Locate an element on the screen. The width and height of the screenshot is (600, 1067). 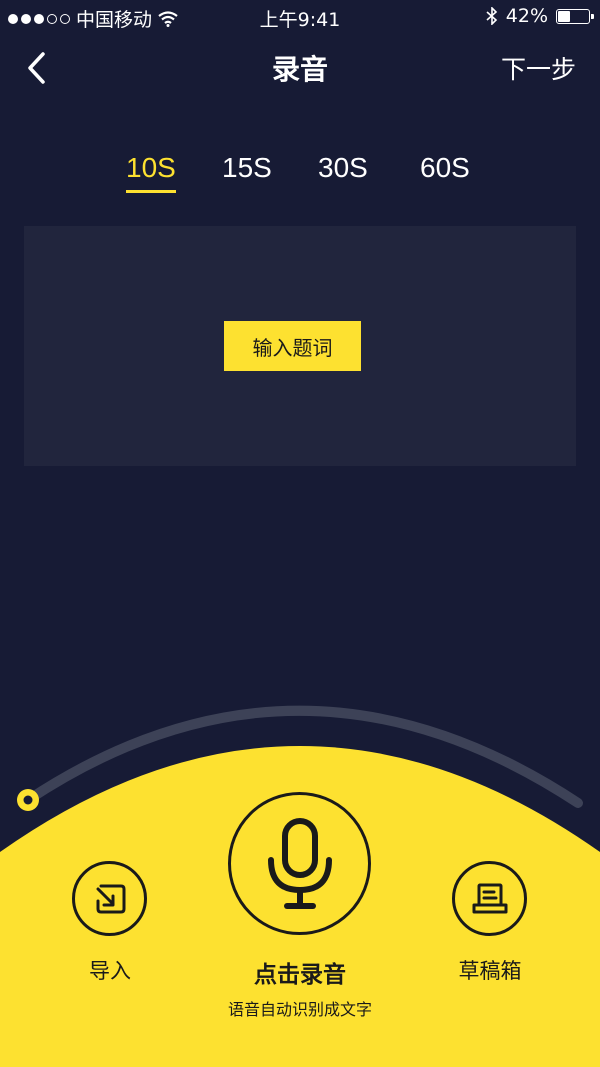
tab-label: 30S is located at coordinates (343, 167).